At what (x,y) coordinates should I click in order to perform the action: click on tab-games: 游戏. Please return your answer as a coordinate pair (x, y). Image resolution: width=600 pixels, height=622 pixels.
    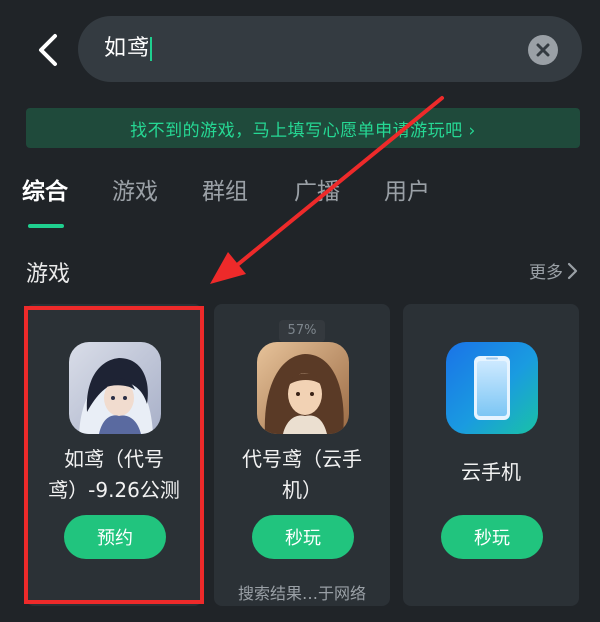
    Looking at the image, I should click on (135, 192).